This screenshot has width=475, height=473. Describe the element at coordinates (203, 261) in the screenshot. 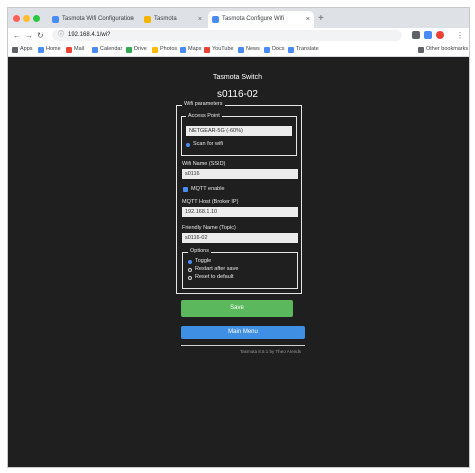

I see `option-label: Toggle` at that location.